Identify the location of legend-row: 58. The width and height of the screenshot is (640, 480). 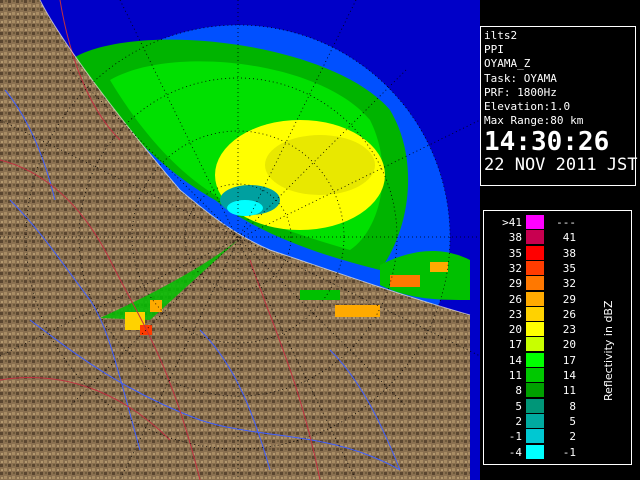
(539, 406).